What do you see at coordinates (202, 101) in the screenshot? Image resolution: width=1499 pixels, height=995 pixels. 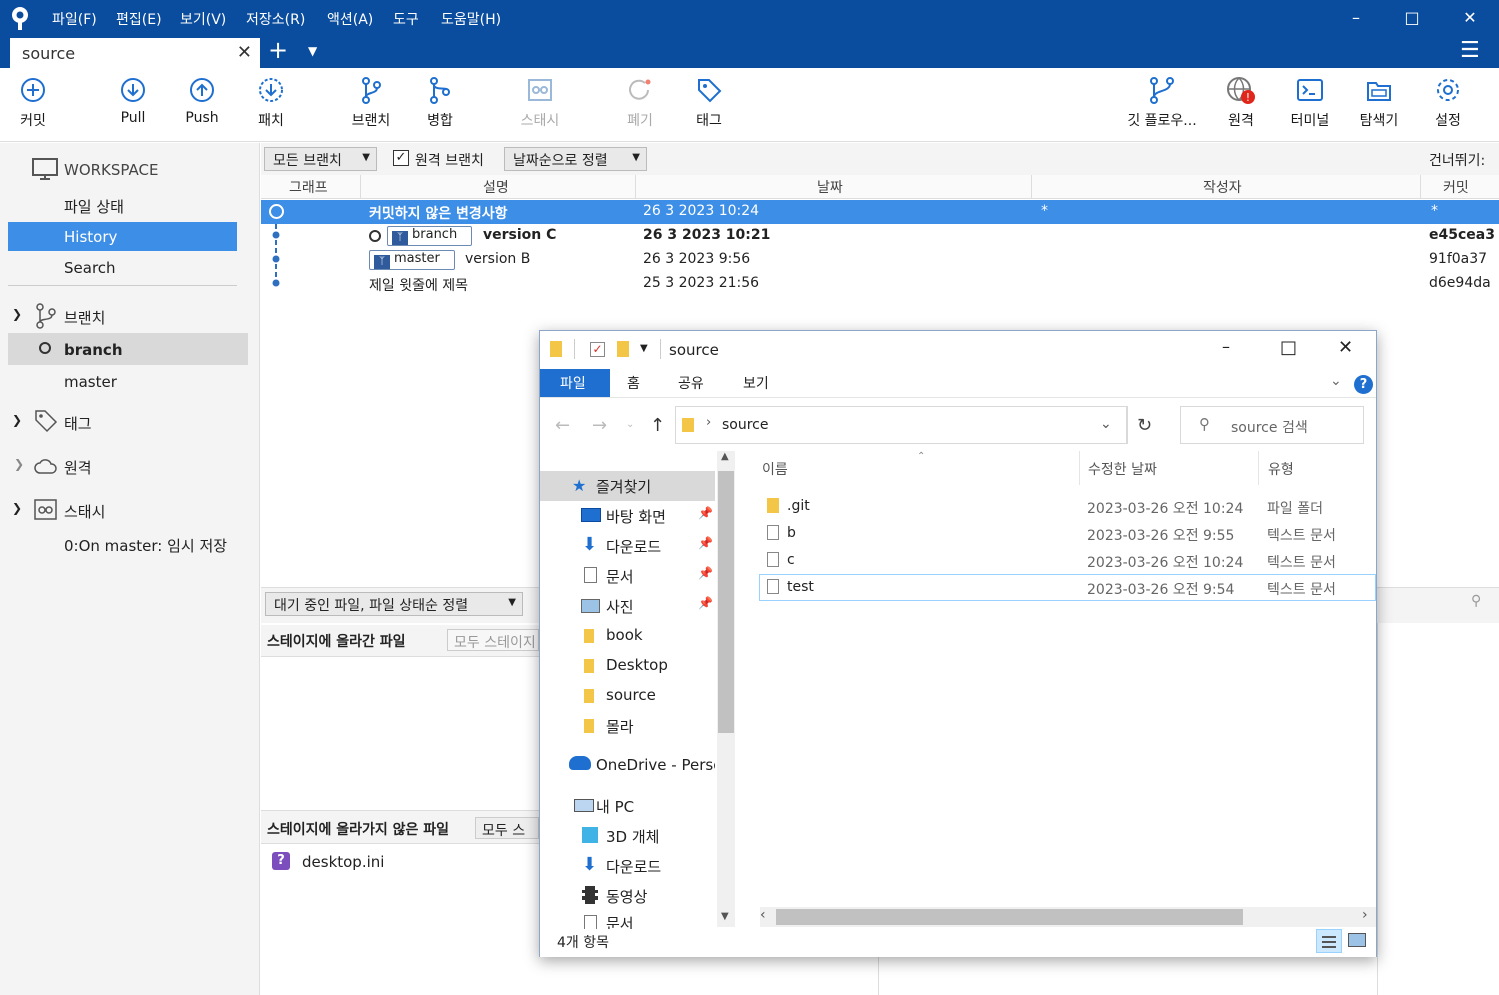 I see `push-button: Push` at bounding box center [202, 101].